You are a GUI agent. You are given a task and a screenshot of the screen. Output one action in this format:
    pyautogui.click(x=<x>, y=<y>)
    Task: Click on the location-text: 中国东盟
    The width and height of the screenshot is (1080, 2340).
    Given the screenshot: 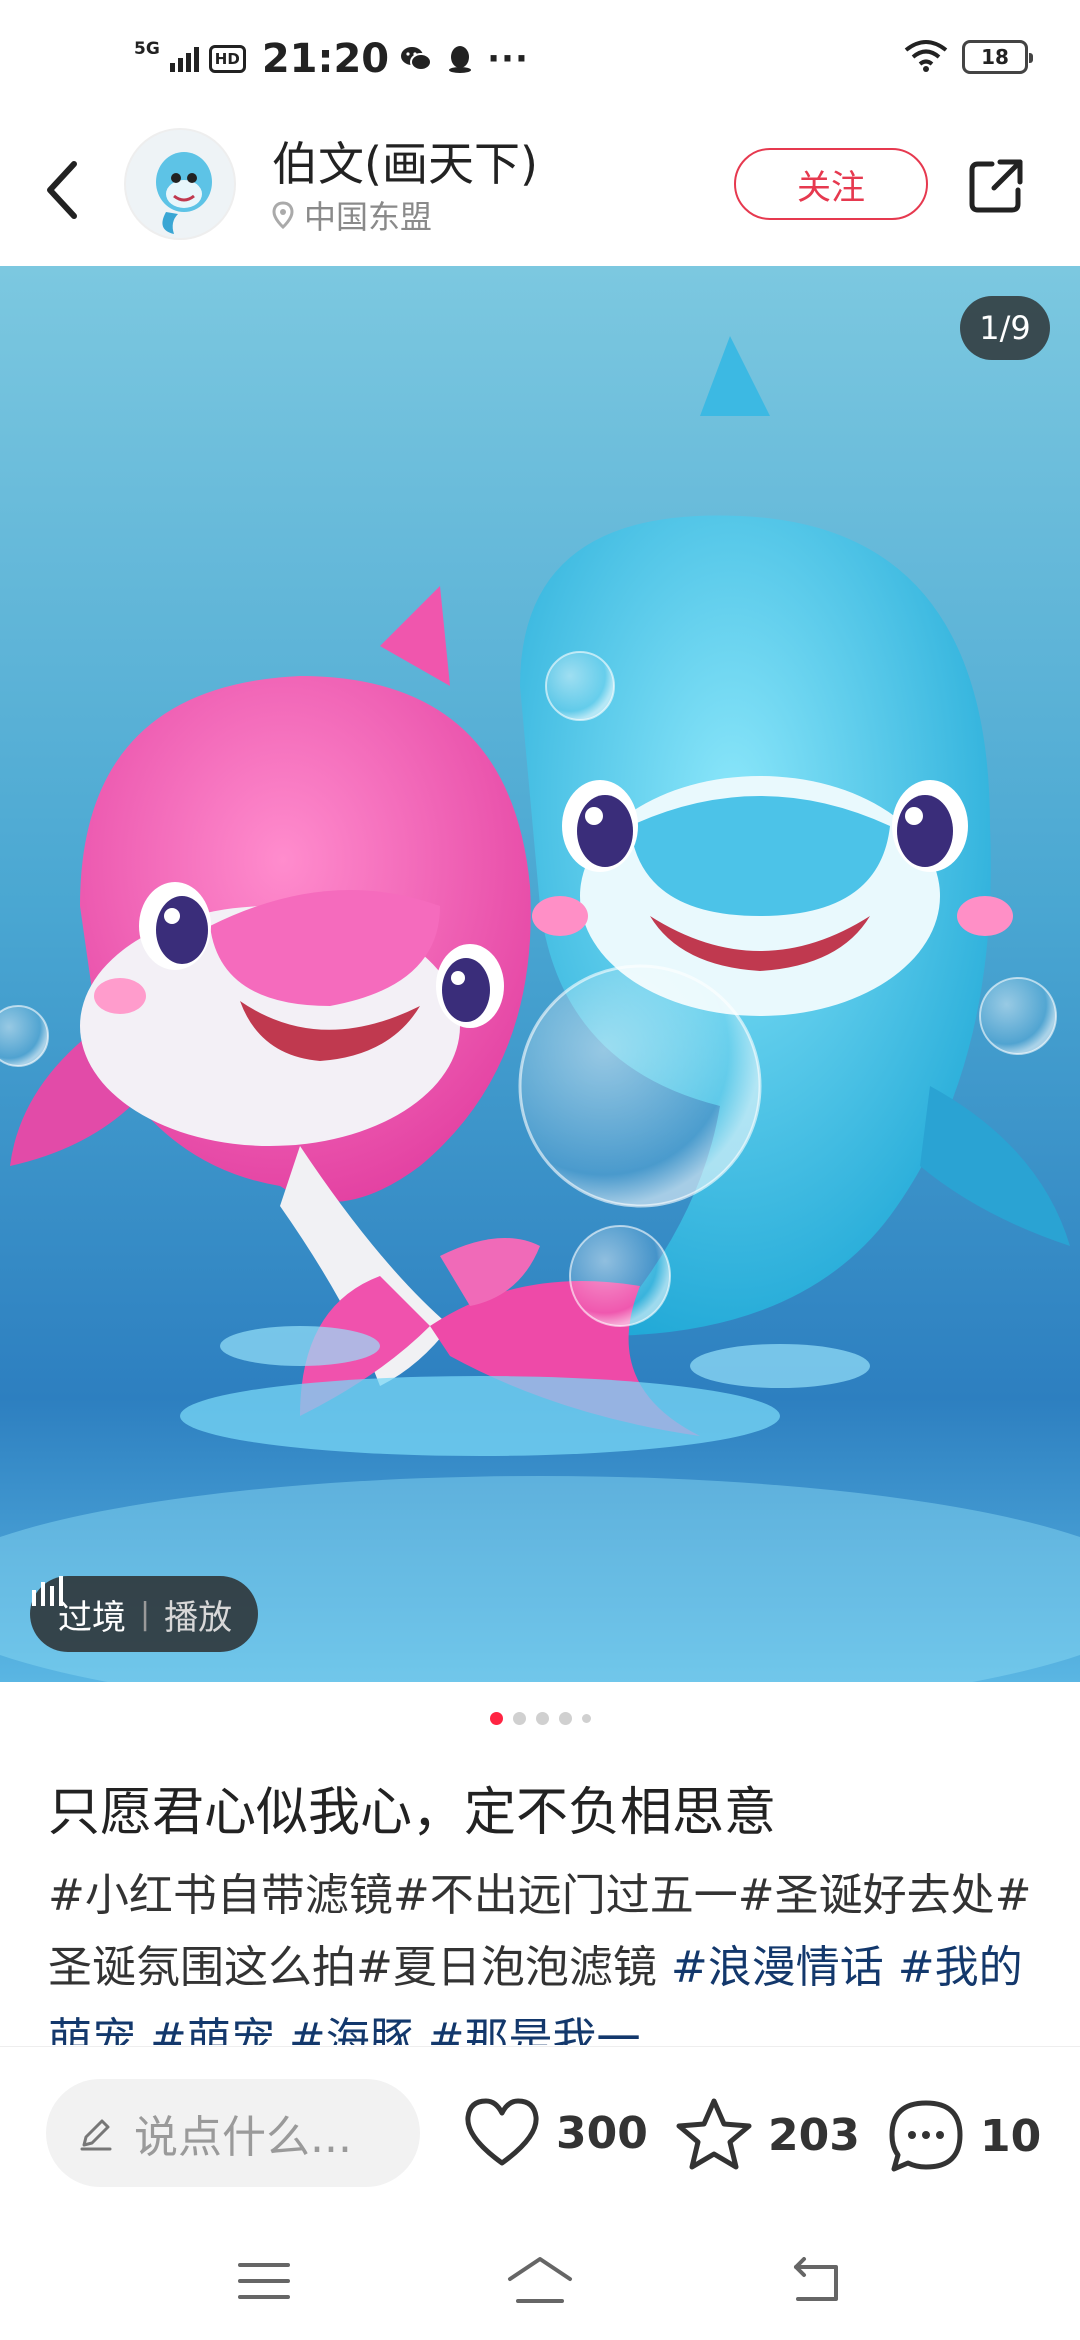 What is the action you would take?
    pyautogui.click(x=368, y=217)
    